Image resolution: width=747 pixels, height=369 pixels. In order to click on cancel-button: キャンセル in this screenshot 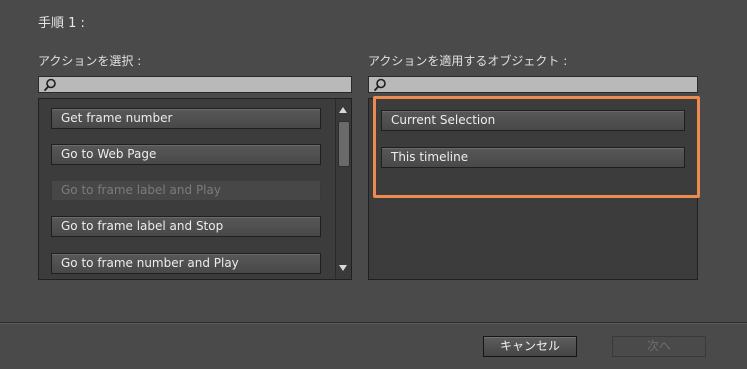, I will do `click(530, 346)`.